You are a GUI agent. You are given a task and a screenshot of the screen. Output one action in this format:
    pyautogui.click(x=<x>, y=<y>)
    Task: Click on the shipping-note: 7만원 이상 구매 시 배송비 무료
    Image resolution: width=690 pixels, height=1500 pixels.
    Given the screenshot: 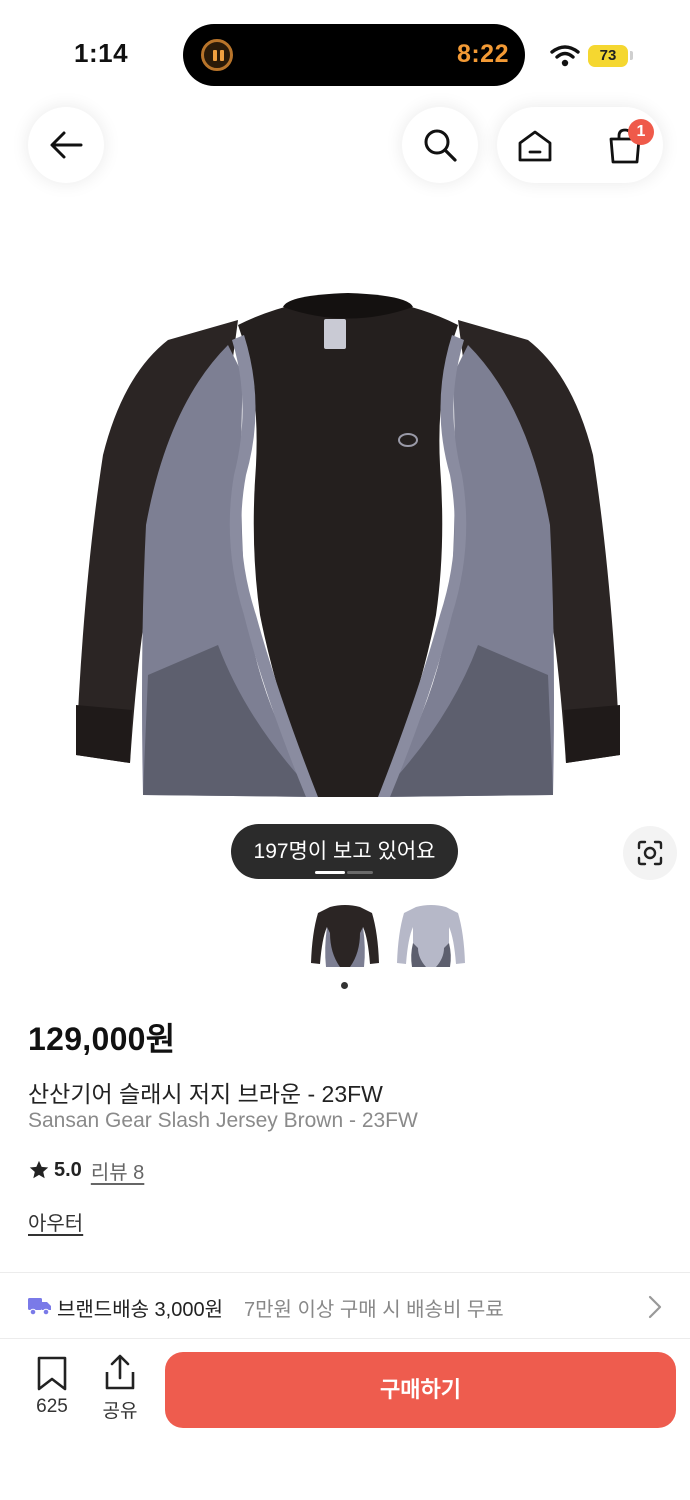 What is the action you would take?
    pyautogui.click(x=374, y=1310)
    